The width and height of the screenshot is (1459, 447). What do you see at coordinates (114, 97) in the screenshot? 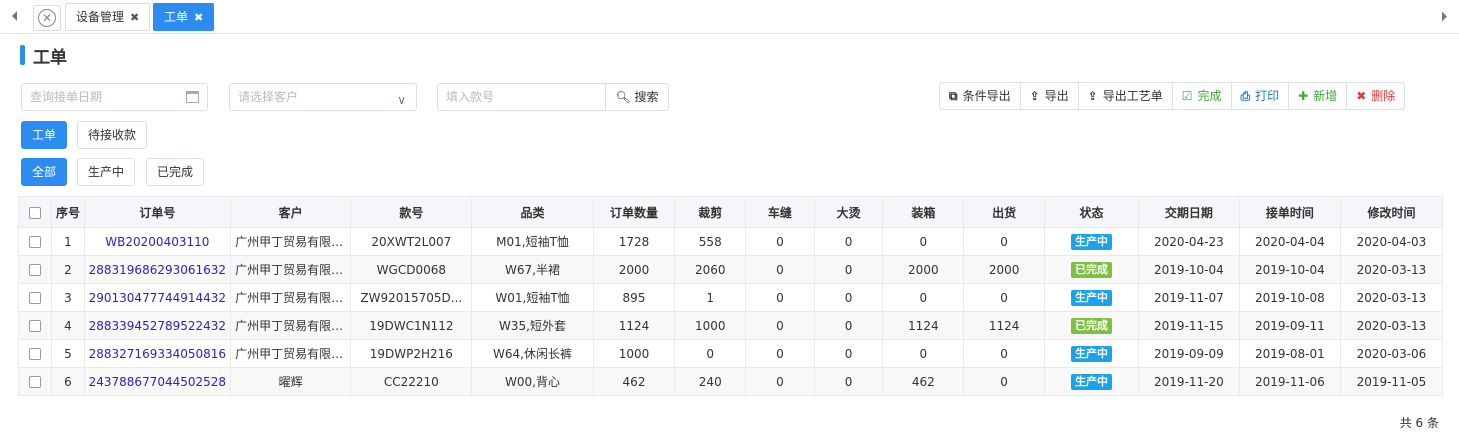
I see `order-date-input: 查询接单日期` at bounding box center [114, 97].